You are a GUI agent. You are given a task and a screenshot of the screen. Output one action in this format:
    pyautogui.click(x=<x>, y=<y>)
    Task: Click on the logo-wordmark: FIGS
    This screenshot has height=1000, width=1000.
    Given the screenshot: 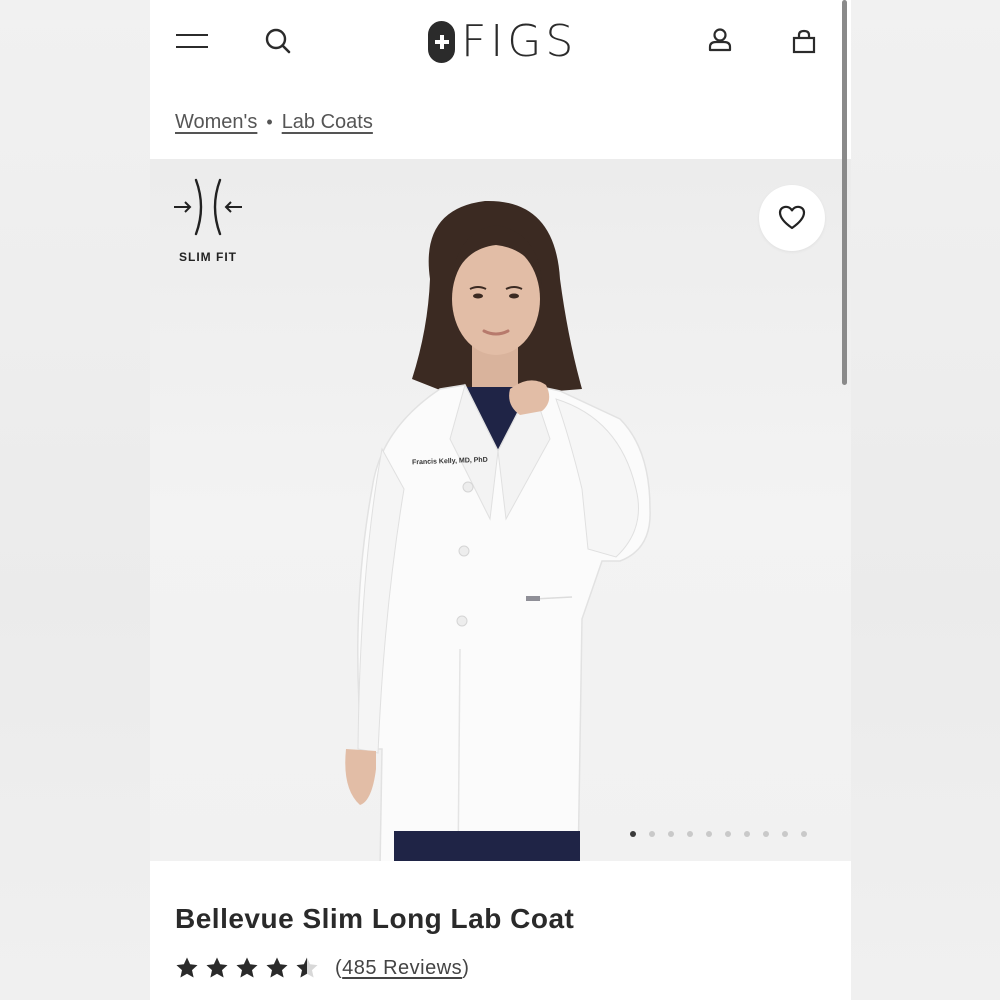 What is the action you would take?
    pyautogui.click(x=519, y=41)
    